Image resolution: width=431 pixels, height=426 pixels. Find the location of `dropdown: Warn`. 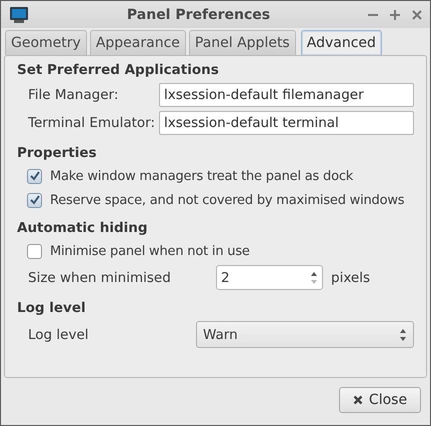

dropdown: Warn is located at coordinates (305, 334).